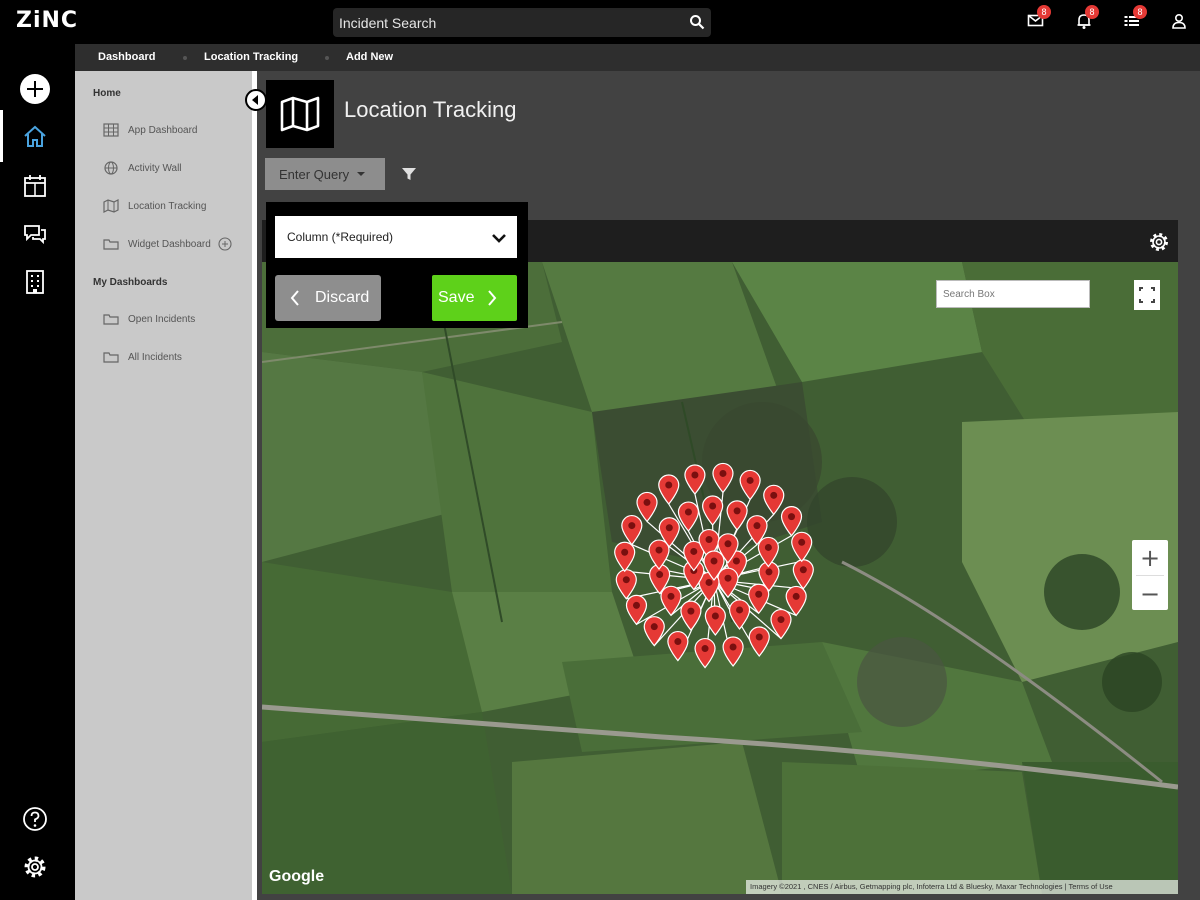  Describe the element at coordinates (499, 238) in the screenshot. I see `chevron-down-icon` at that location.